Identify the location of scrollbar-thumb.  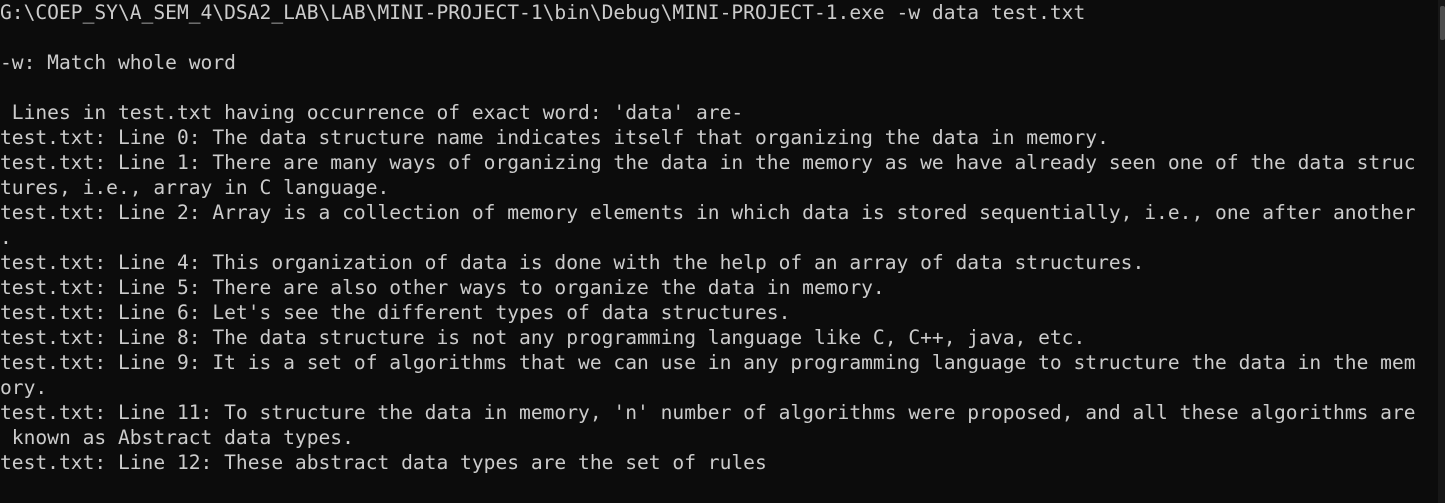
(1442, 23).